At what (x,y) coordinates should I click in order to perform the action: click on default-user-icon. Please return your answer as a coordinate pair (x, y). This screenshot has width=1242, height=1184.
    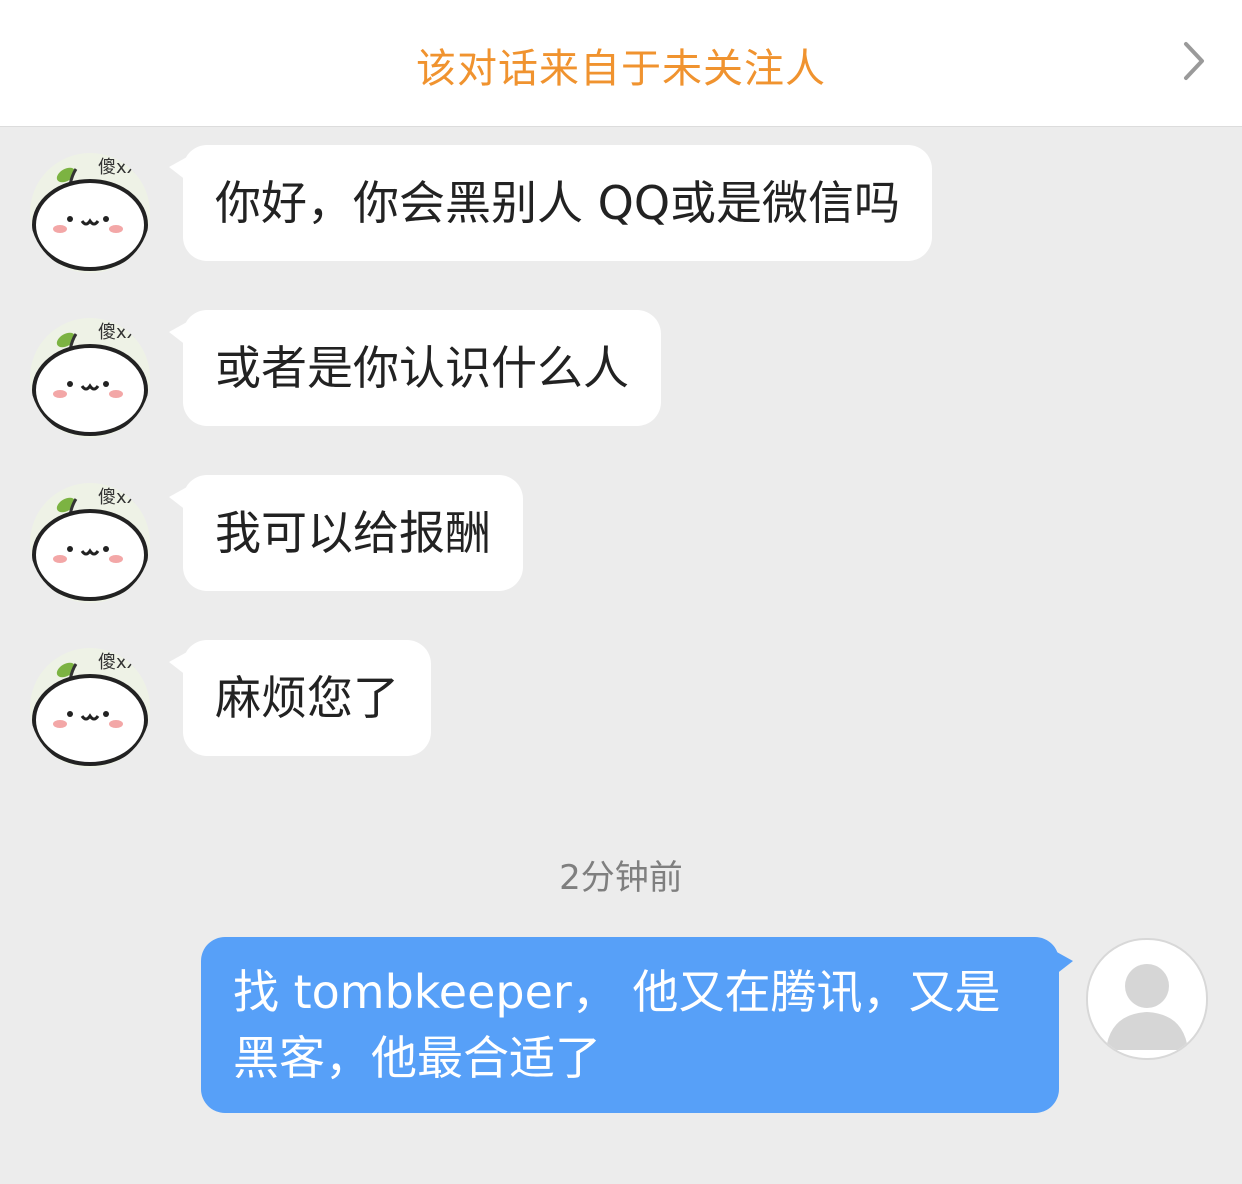
    Looking at the image, I should click on (1147, 1007).